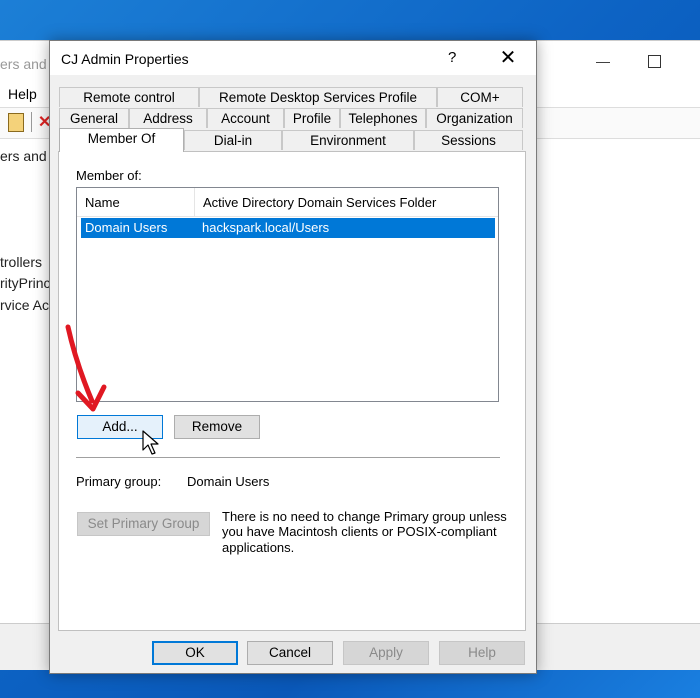  Describe the element at coordinates (119, 481) in the screenshot. I see `primary-group-label: Primary group:` at that location.